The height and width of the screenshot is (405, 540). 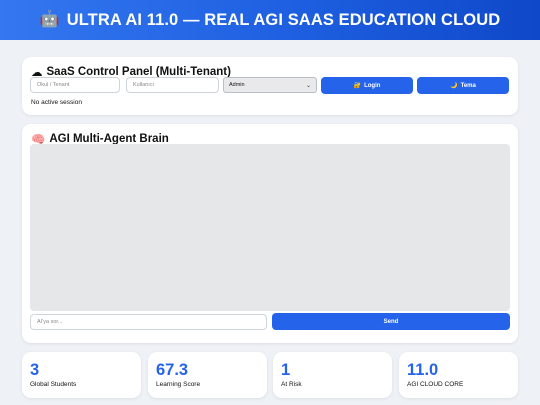 I want to click on login-label: Login, so click(x=372, y=85).